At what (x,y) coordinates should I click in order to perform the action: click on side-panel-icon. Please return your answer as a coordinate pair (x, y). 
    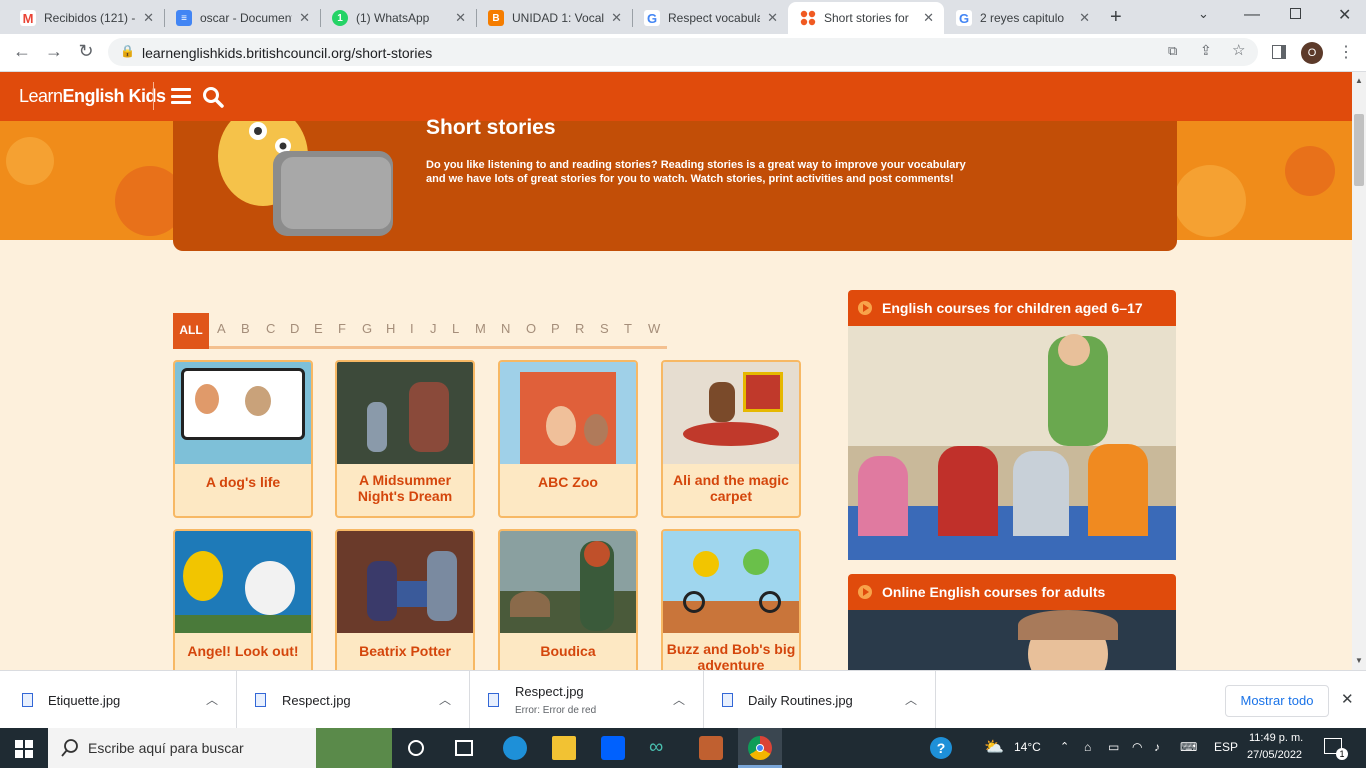
    Looking at the image, I should click on (1279, 52).